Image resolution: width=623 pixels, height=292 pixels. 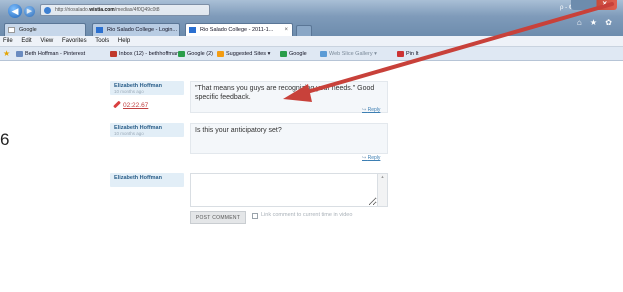 I want to click on fav-pin-it: Pin It, so click(x=408, y=53).